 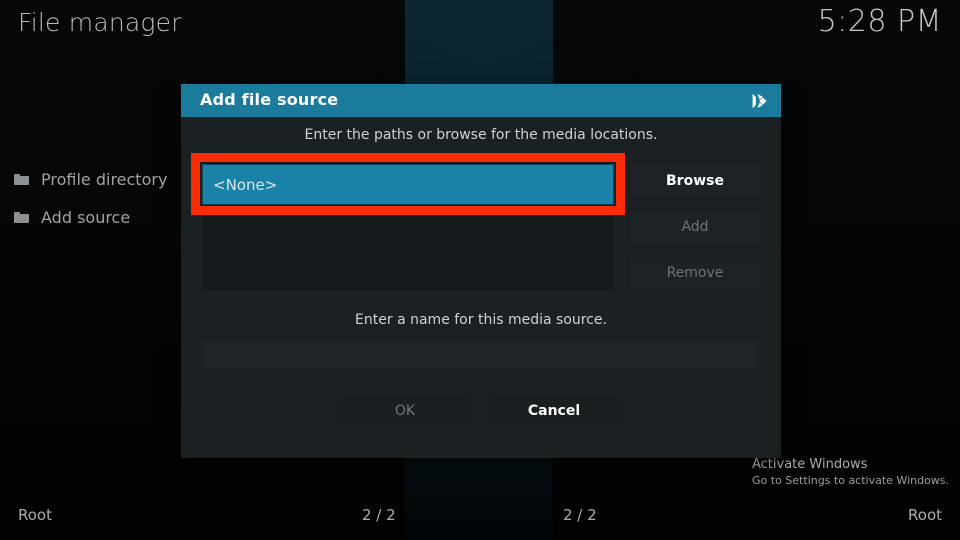 I want to click on dialog-title-bar: Add file source, so click(x=481, y=100).